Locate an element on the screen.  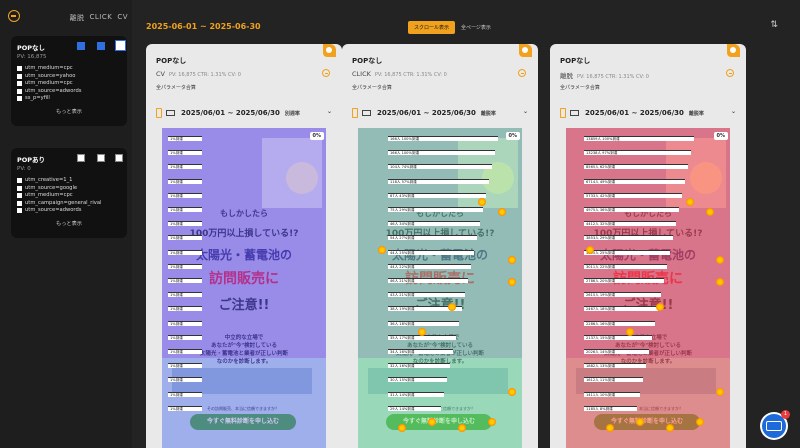
all-pages-button: 全ページ表示 is located at coordinates (476, 27).